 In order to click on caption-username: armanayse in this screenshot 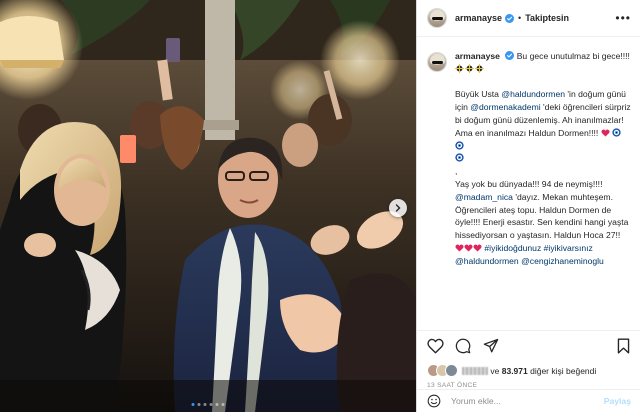, I will do `click(477, 56)`.